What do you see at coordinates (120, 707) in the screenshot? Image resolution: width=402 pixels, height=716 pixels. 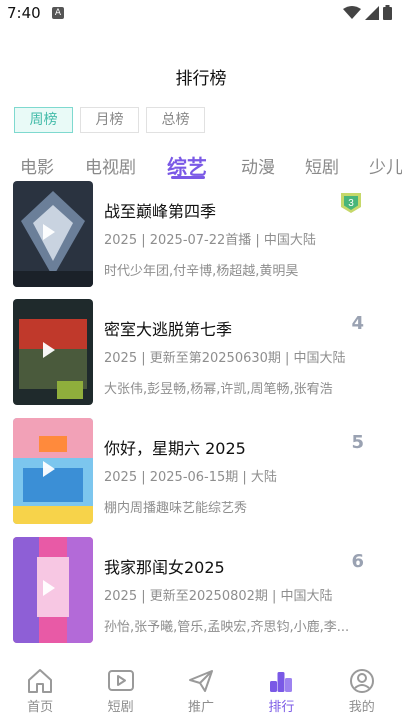 I see `nav-label: 短剧` at bounding box center [120, 707].